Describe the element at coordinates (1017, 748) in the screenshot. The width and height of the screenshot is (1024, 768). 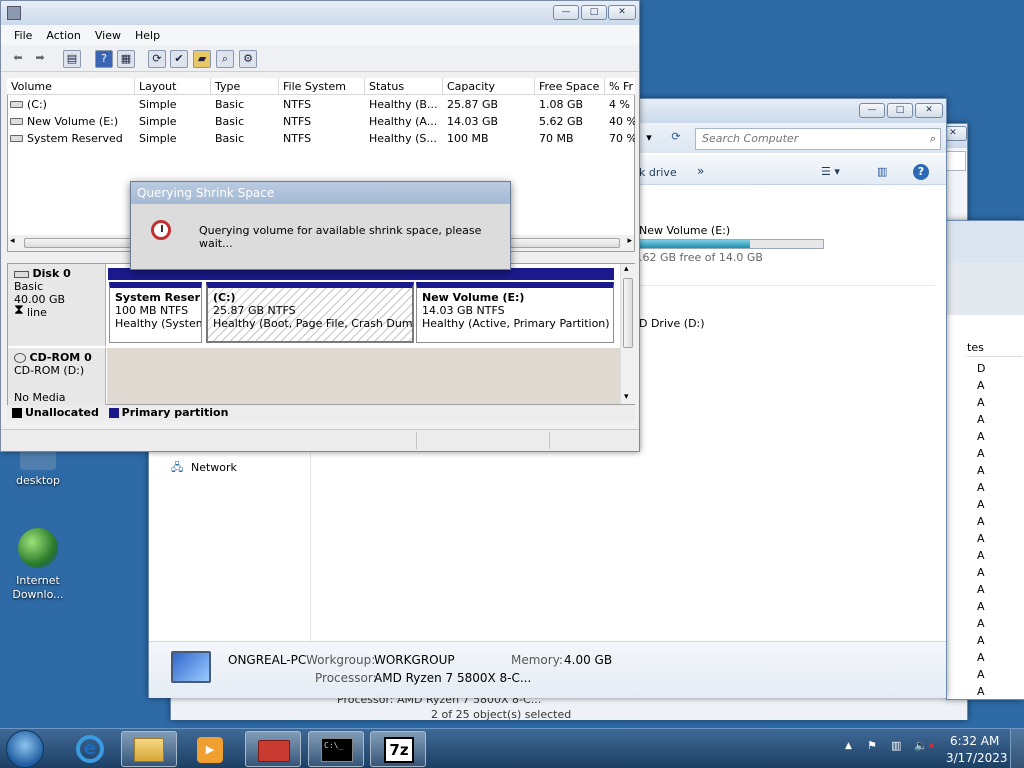
I see `show-desktop-button` at that location.